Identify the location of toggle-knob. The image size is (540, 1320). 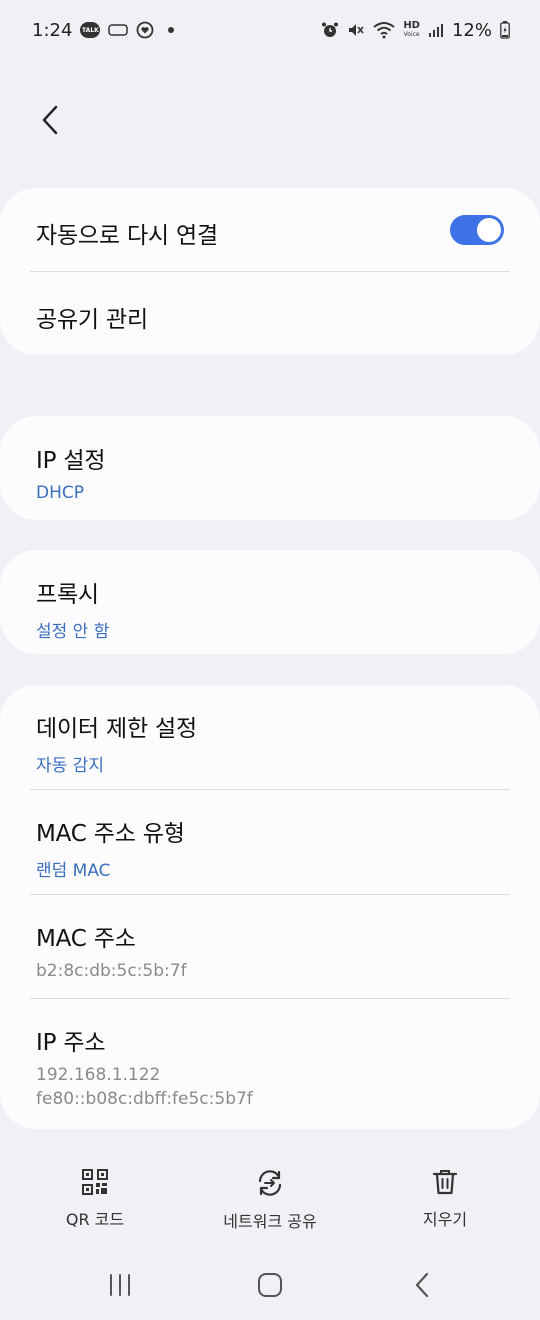
(489, 230).